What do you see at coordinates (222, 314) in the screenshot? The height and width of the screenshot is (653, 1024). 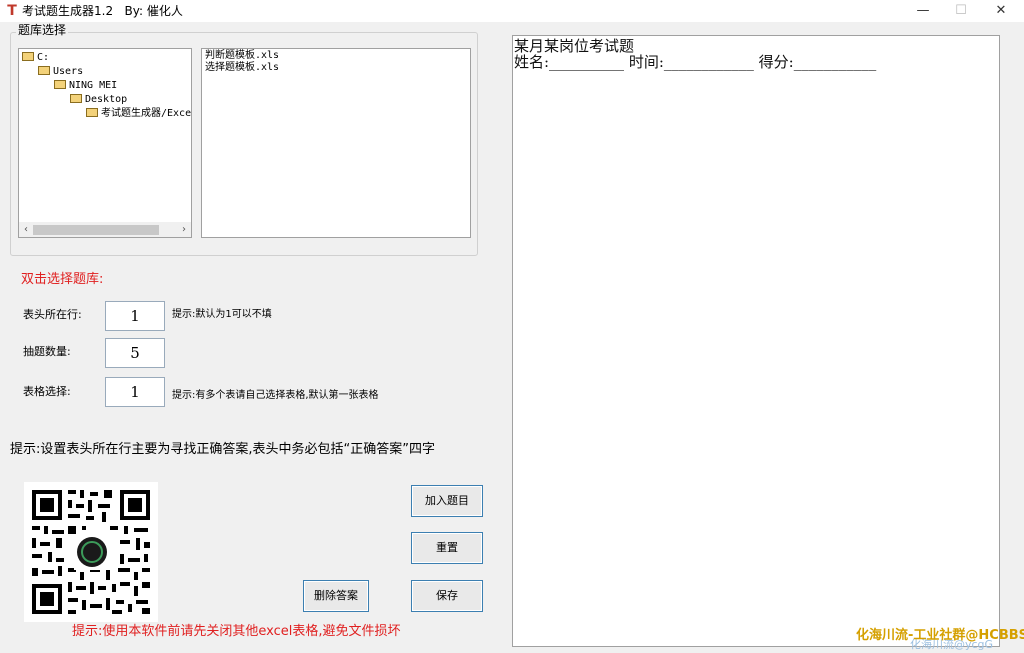 I see `header-row-hint: 提示:默认为1可以不填` at bounding box center [222, 314].